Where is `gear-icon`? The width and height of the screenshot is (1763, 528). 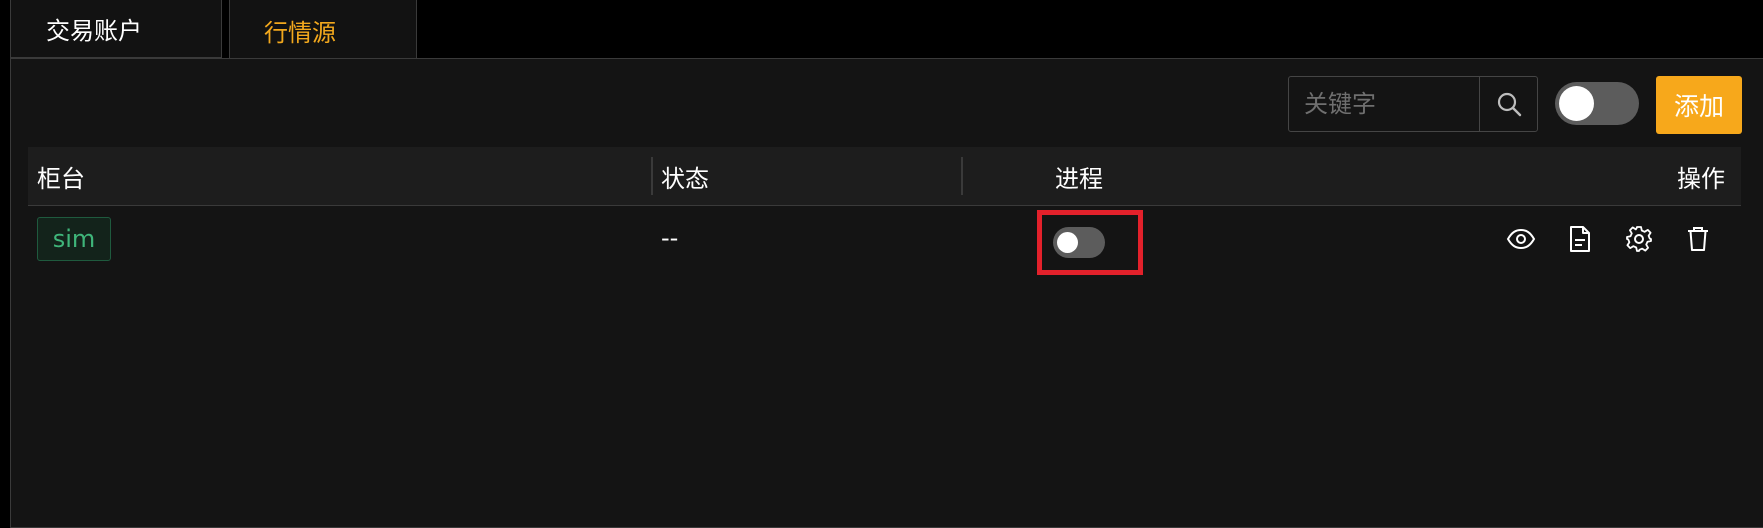
gear-icon is located at coordinates (1639, 239).